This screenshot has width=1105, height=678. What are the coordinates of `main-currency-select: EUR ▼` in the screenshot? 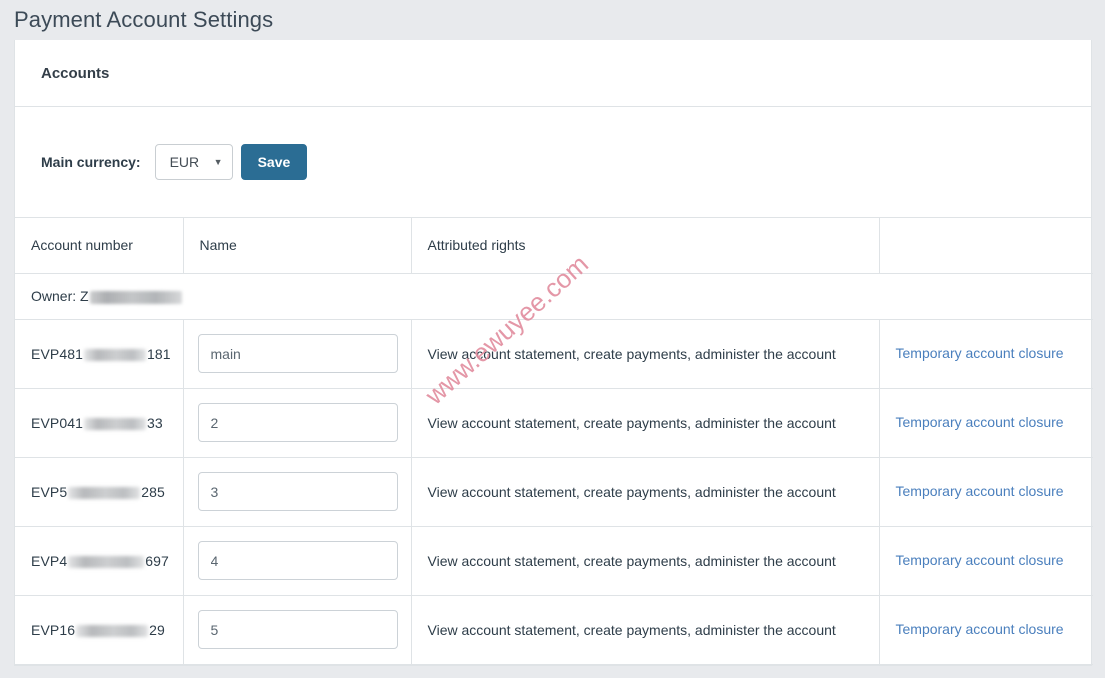 It's located at (193, 162).